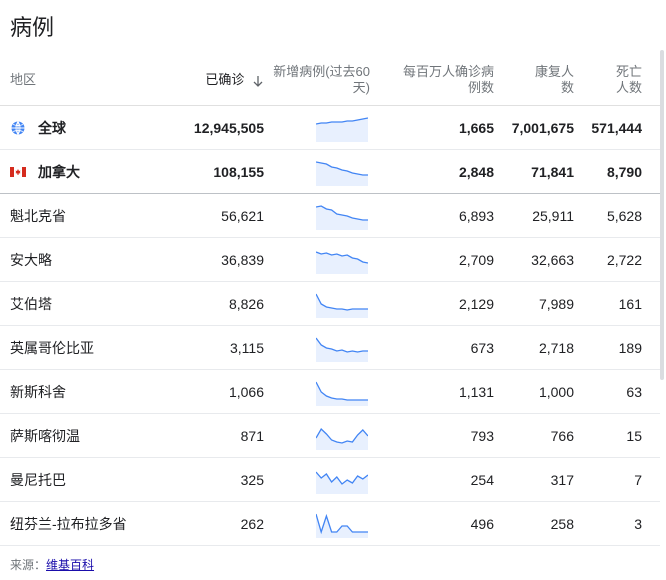 The image size is (666, 580). What do you see at coordinates (476, 260) in the screenshot?
I see `per-million-value: 2,709` at bounding box center [476, 260].